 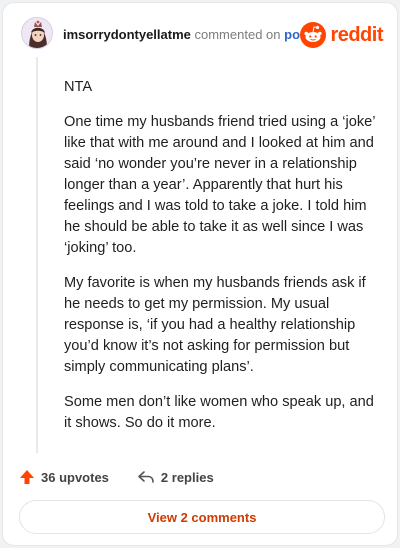 What do you see at coordinates (237, 34) in the screenshot?
I see `action-text: commented on` at bounding box center [237, 34].